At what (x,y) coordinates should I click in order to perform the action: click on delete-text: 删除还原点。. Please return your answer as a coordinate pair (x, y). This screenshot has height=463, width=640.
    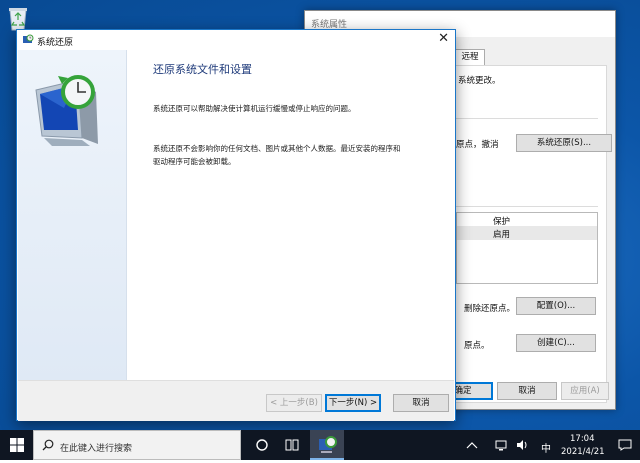
    Looking at the image, I should click on (490, 309).